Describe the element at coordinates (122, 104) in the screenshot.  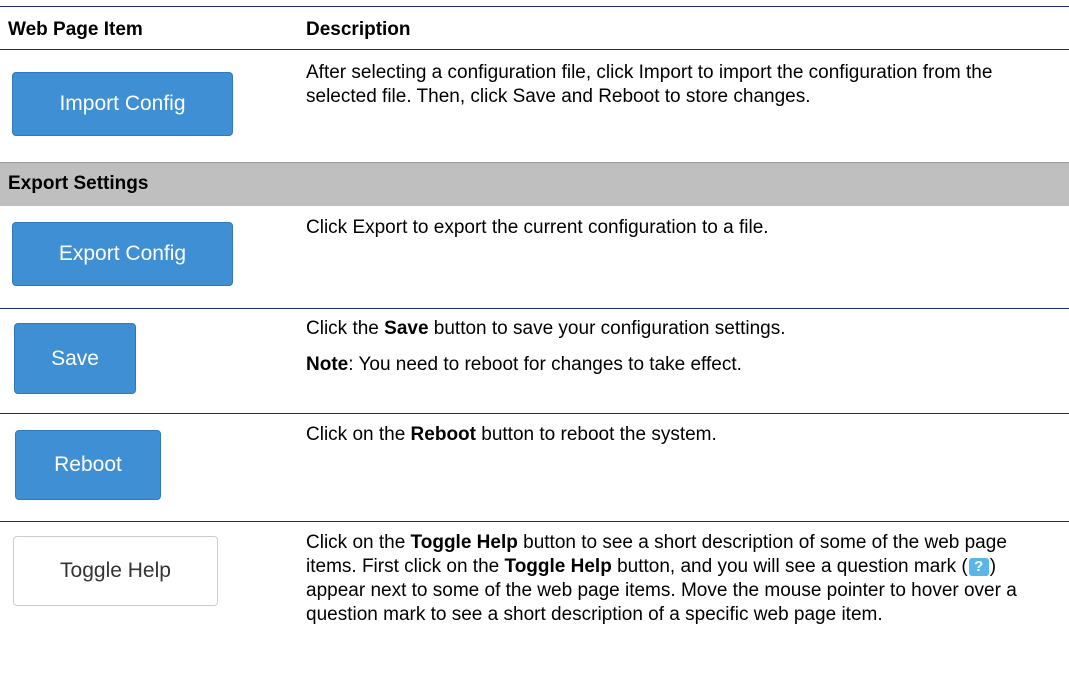
I see `import-config-button: Import Config` at that location.